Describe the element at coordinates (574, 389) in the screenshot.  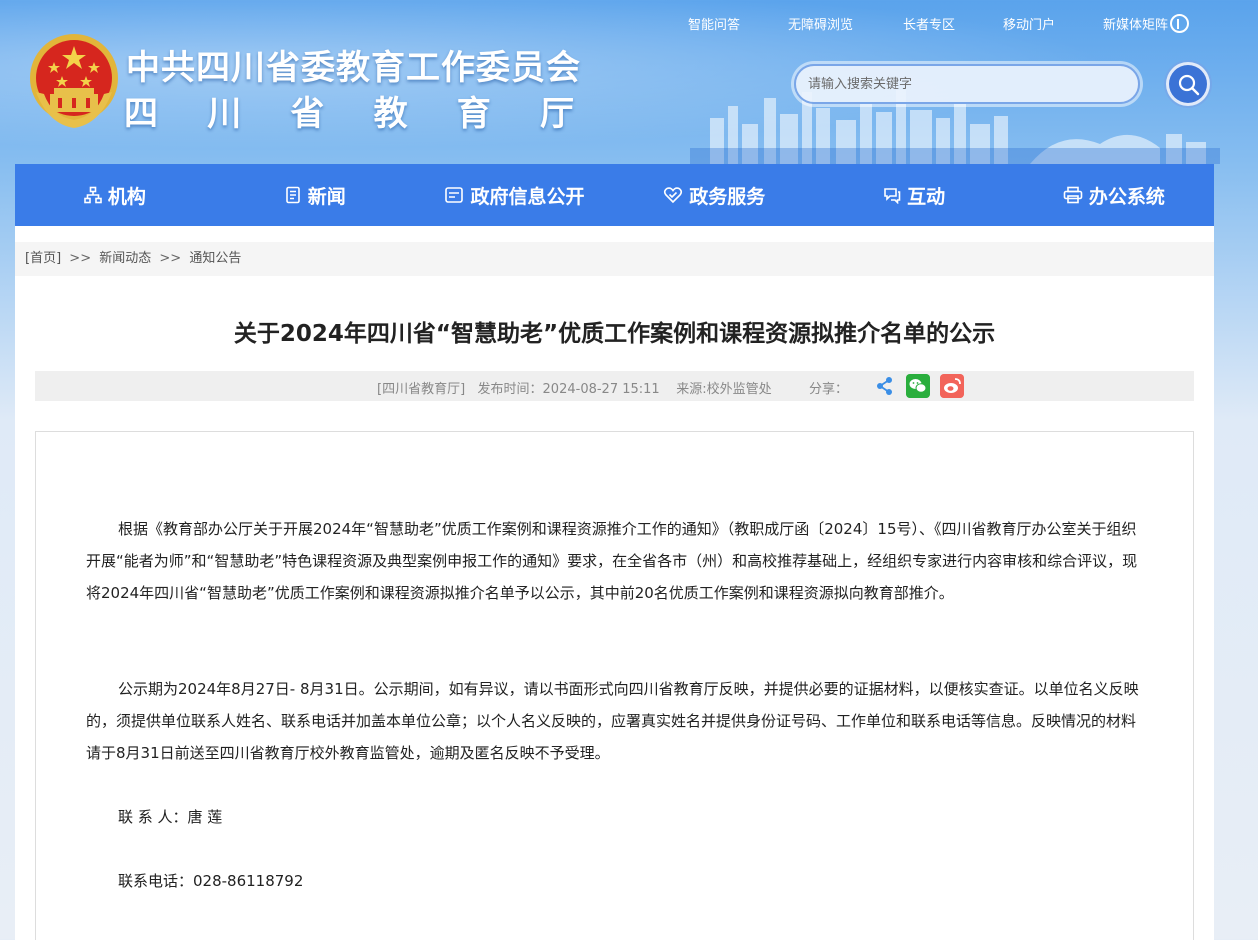
I see `article-meta: [四川省教育厅] 发布时间：2024-08-27 15:11 来源:校外监管处` at that location.